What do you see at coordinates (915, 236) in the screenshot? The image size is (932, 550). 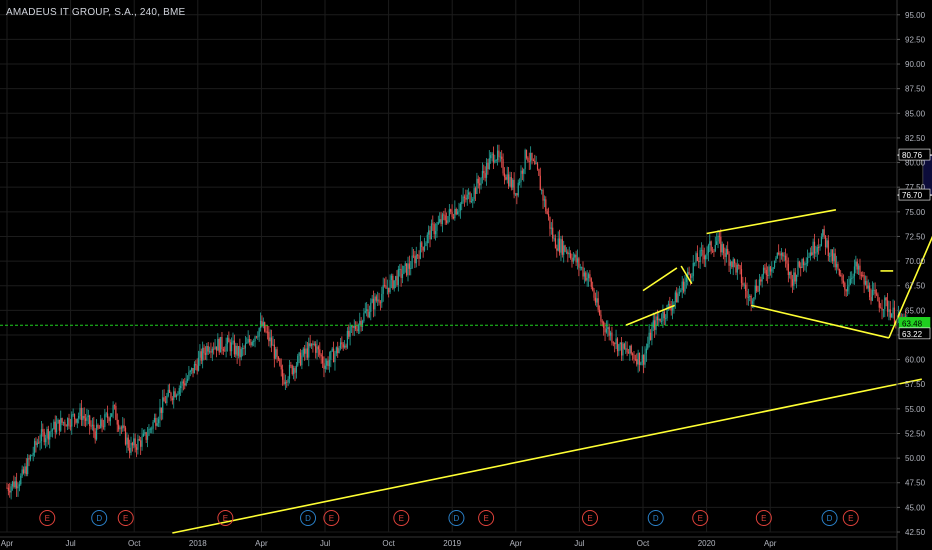 I see `y-tick-label: 72.50` at bounding box center [915, 236].